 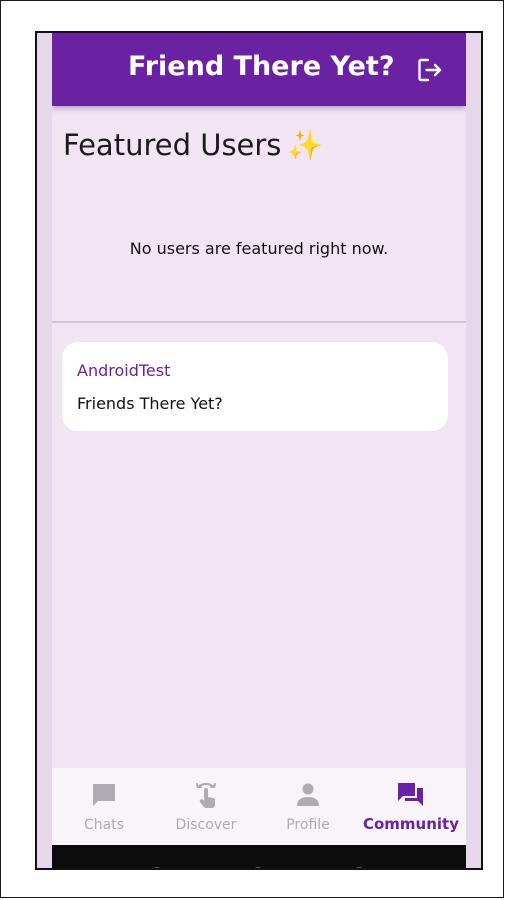 What do you see at coordinates (103, 825) in the screenshot?
I see `nav-label-chats: Chats` at bounding box center [103, 825].